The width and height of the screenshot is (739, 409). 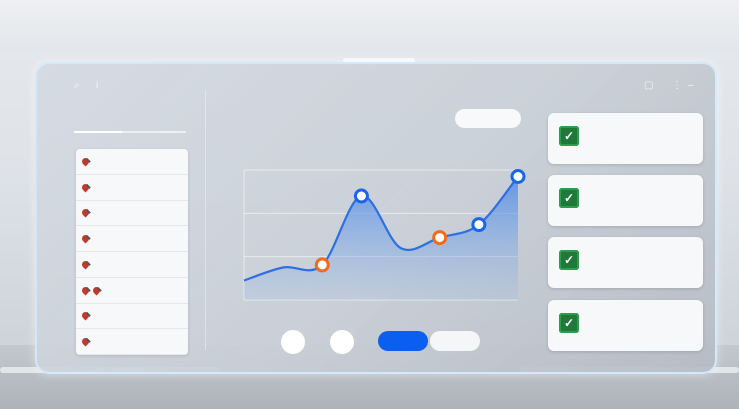 What do you see at coordinates (381, 238) in the screenshot?
I see `chart-area-fill` at bounding box center [381, 238].